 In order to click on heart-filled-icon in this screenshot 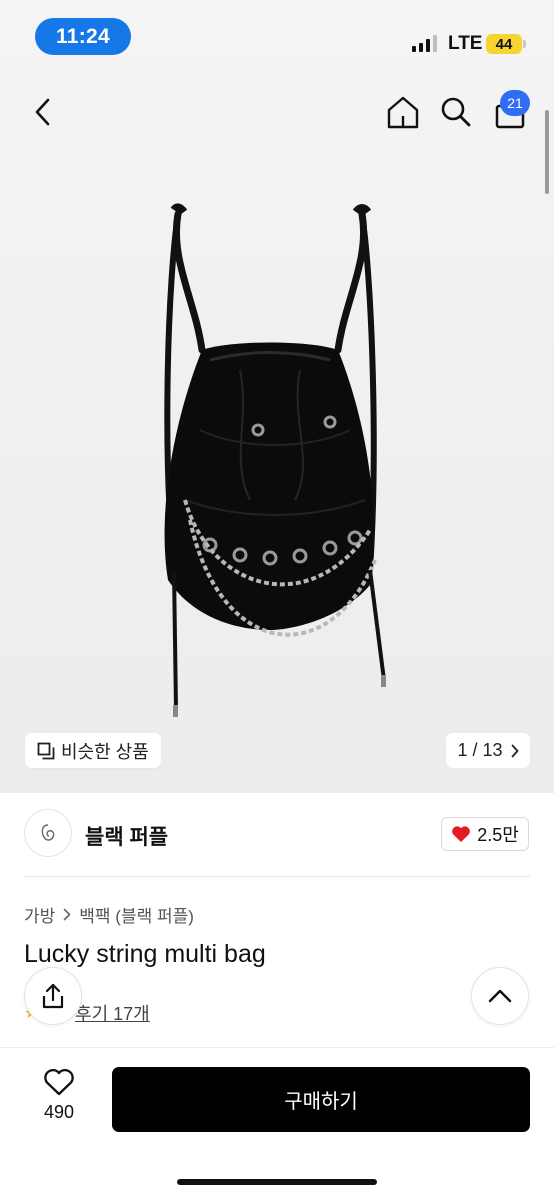, I will do `click(461, 834)`.